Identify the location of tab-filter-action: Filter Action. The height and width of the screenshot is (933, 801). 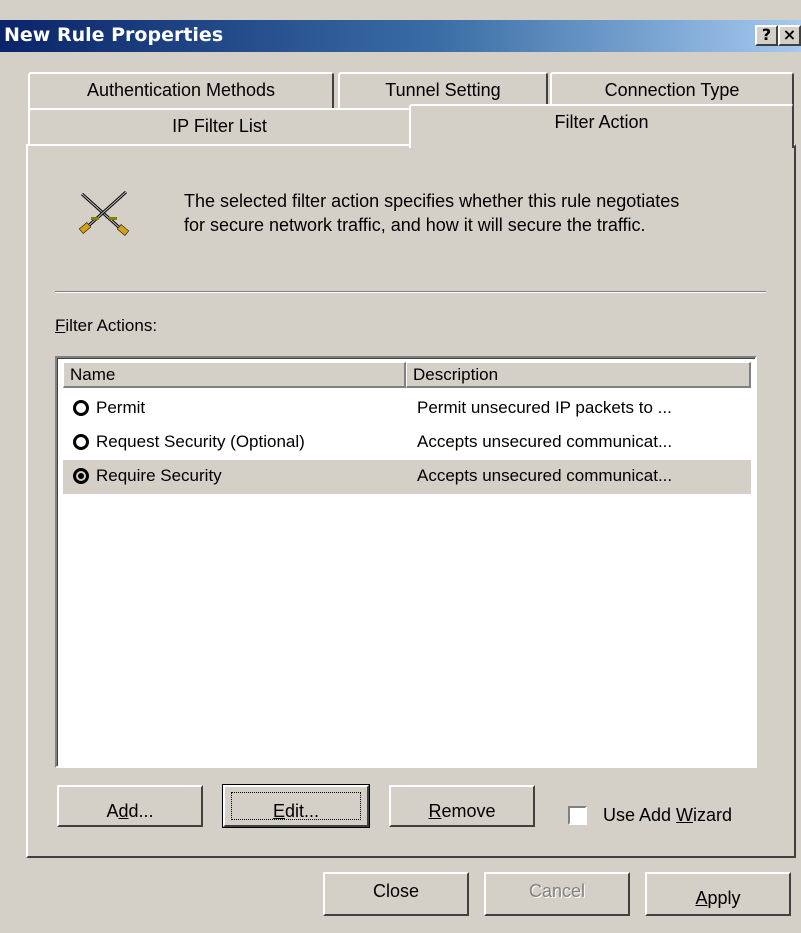
(601, 126).